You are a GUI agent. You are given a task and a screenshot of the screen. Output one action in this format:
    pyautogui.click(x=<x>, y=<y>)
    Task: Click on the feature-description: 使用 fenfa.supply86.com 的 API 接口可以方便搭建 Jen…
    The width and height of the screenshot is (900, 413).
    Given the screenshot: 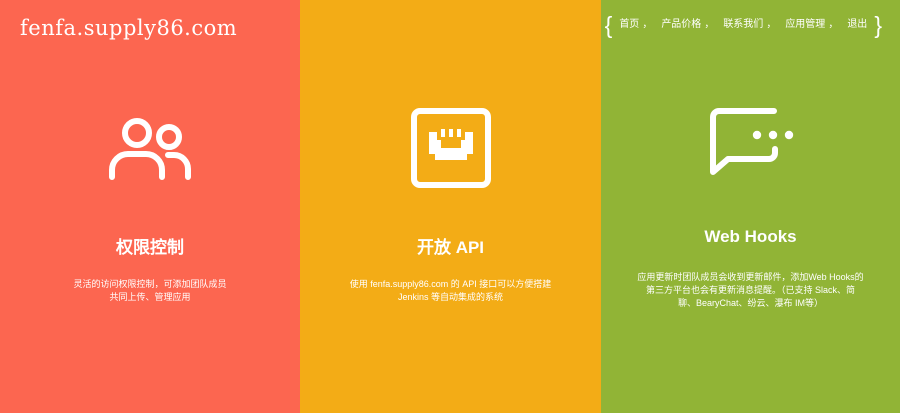 What is the action you would take?
    pyautogui.click(x=450, y=291)
    